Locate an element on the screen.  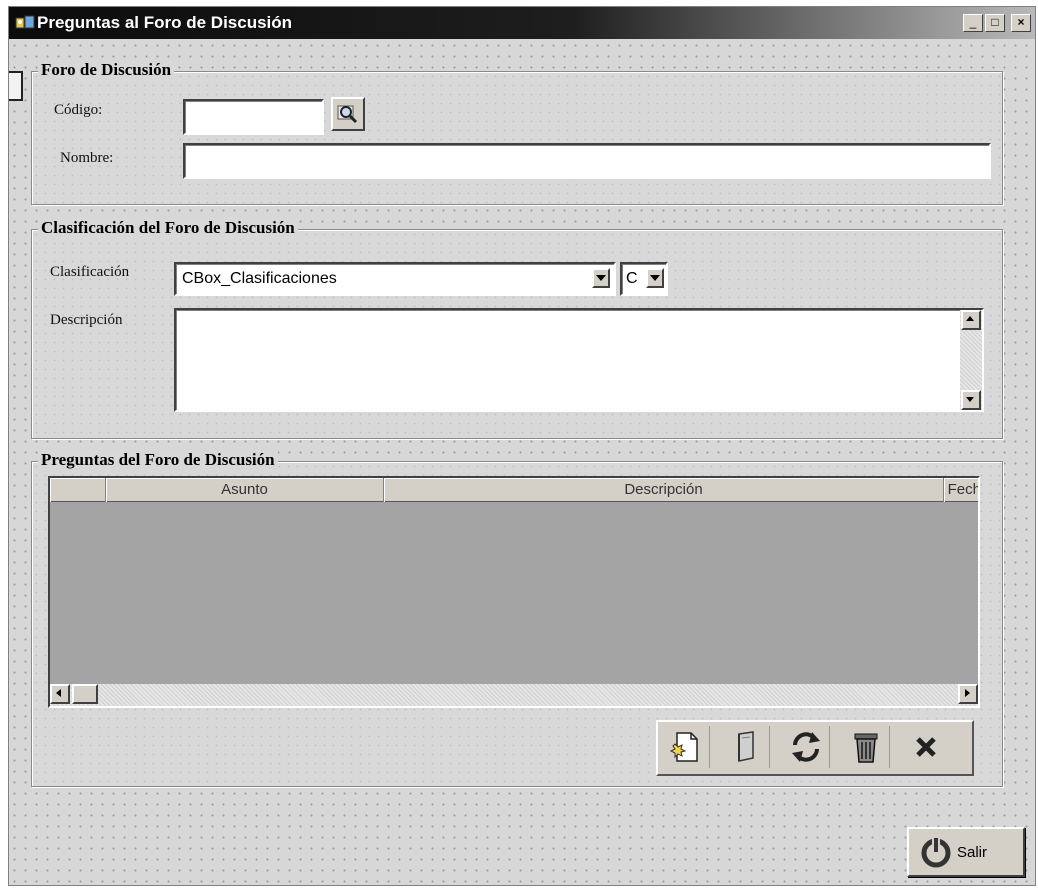
cancel-button is located at coordinates (926, 747).